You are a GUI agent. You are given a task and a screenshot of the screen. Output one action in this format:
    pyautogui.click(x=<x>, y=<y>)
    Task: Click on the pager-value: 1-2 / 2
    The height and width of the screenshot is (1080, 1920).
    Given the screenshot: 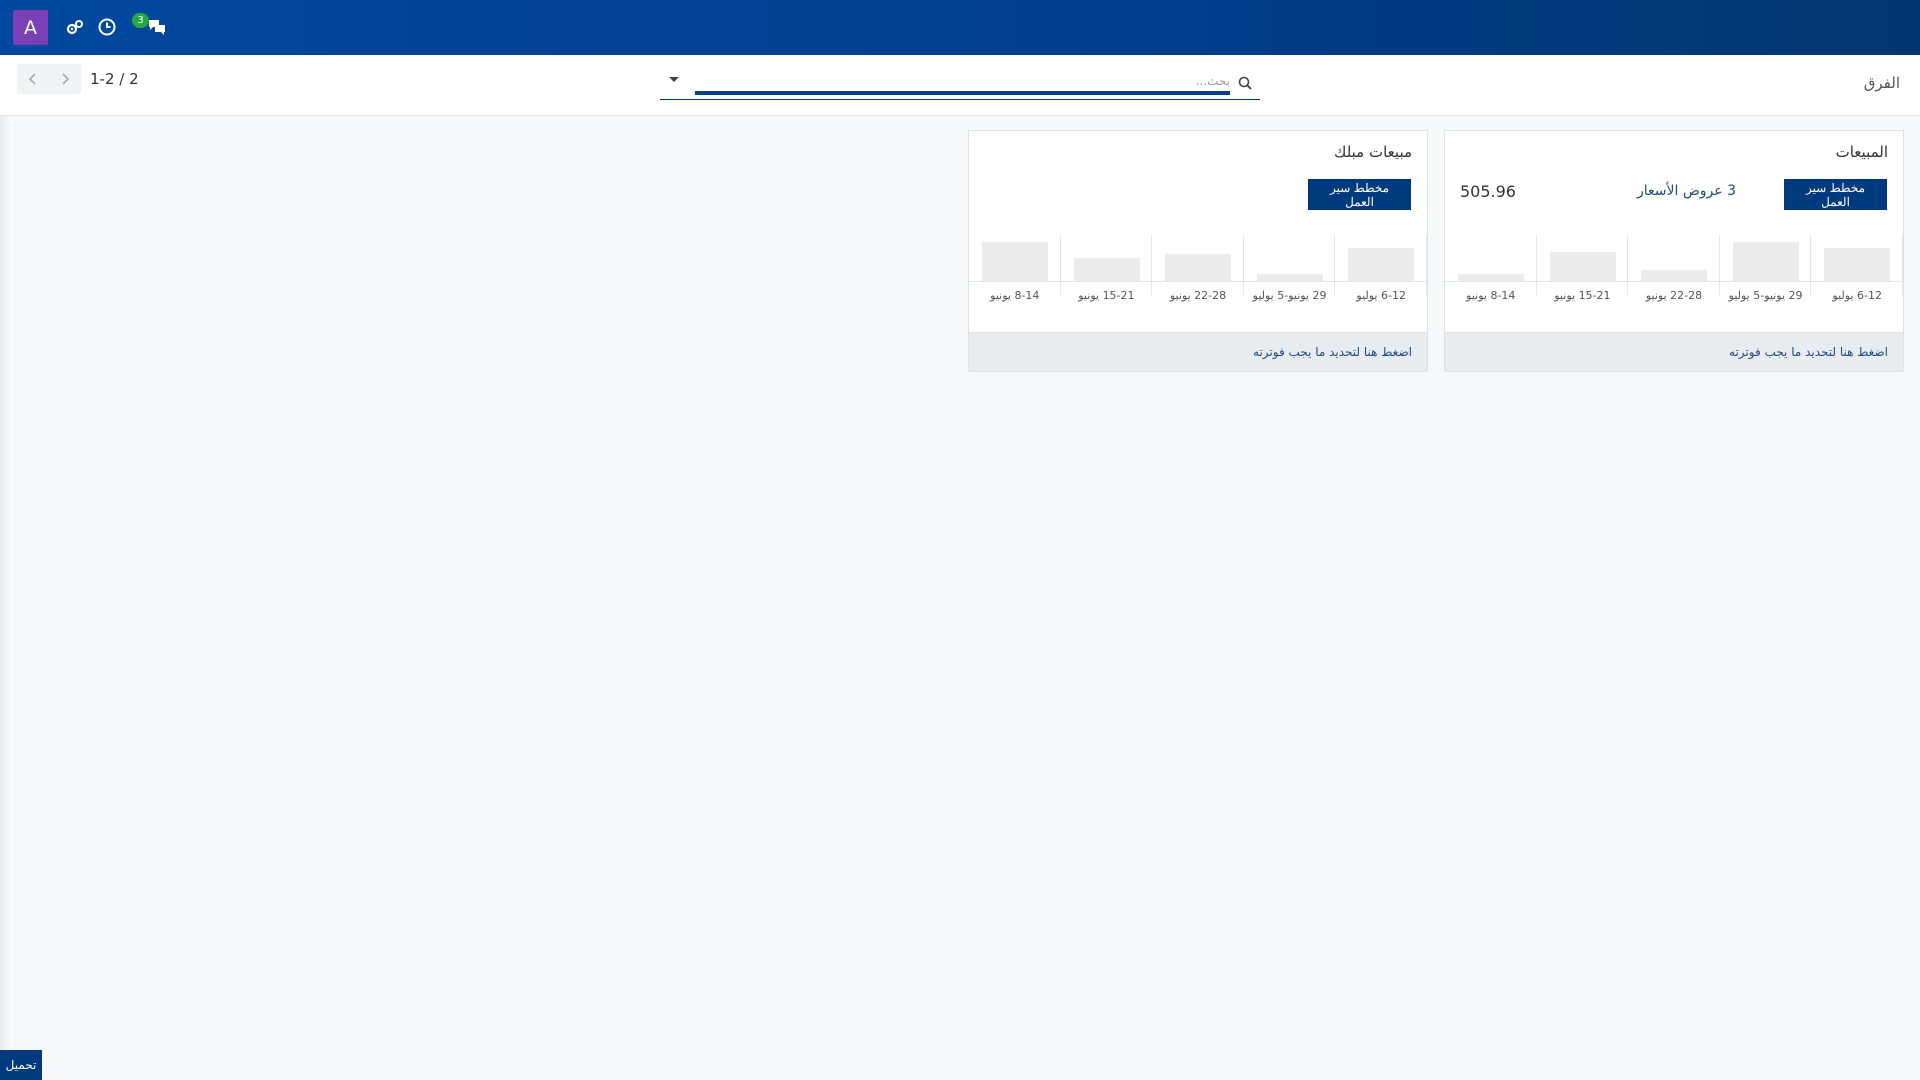 What is the action you would take?
    pyautogui.click(x=114, y=79)
    